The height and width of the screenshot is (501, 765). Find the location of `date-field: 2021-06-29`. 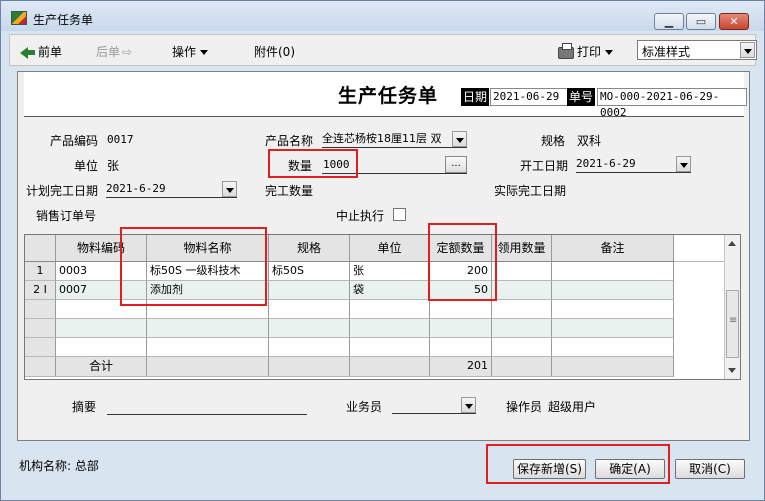

date-field: 2021-06-29 is located at coordinates (531, 97).